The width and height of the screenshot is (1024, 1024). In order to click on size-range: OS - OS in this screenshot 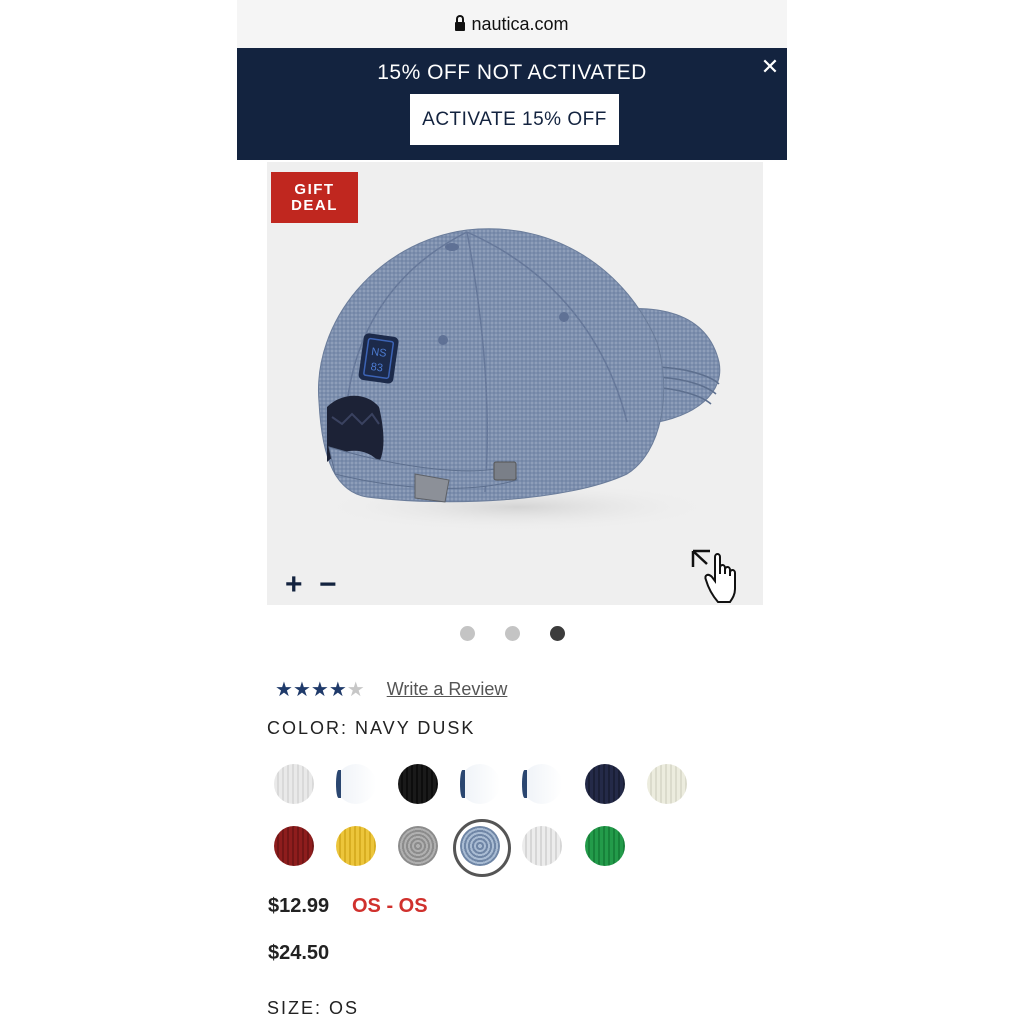, I will do `click(390, 906)`.